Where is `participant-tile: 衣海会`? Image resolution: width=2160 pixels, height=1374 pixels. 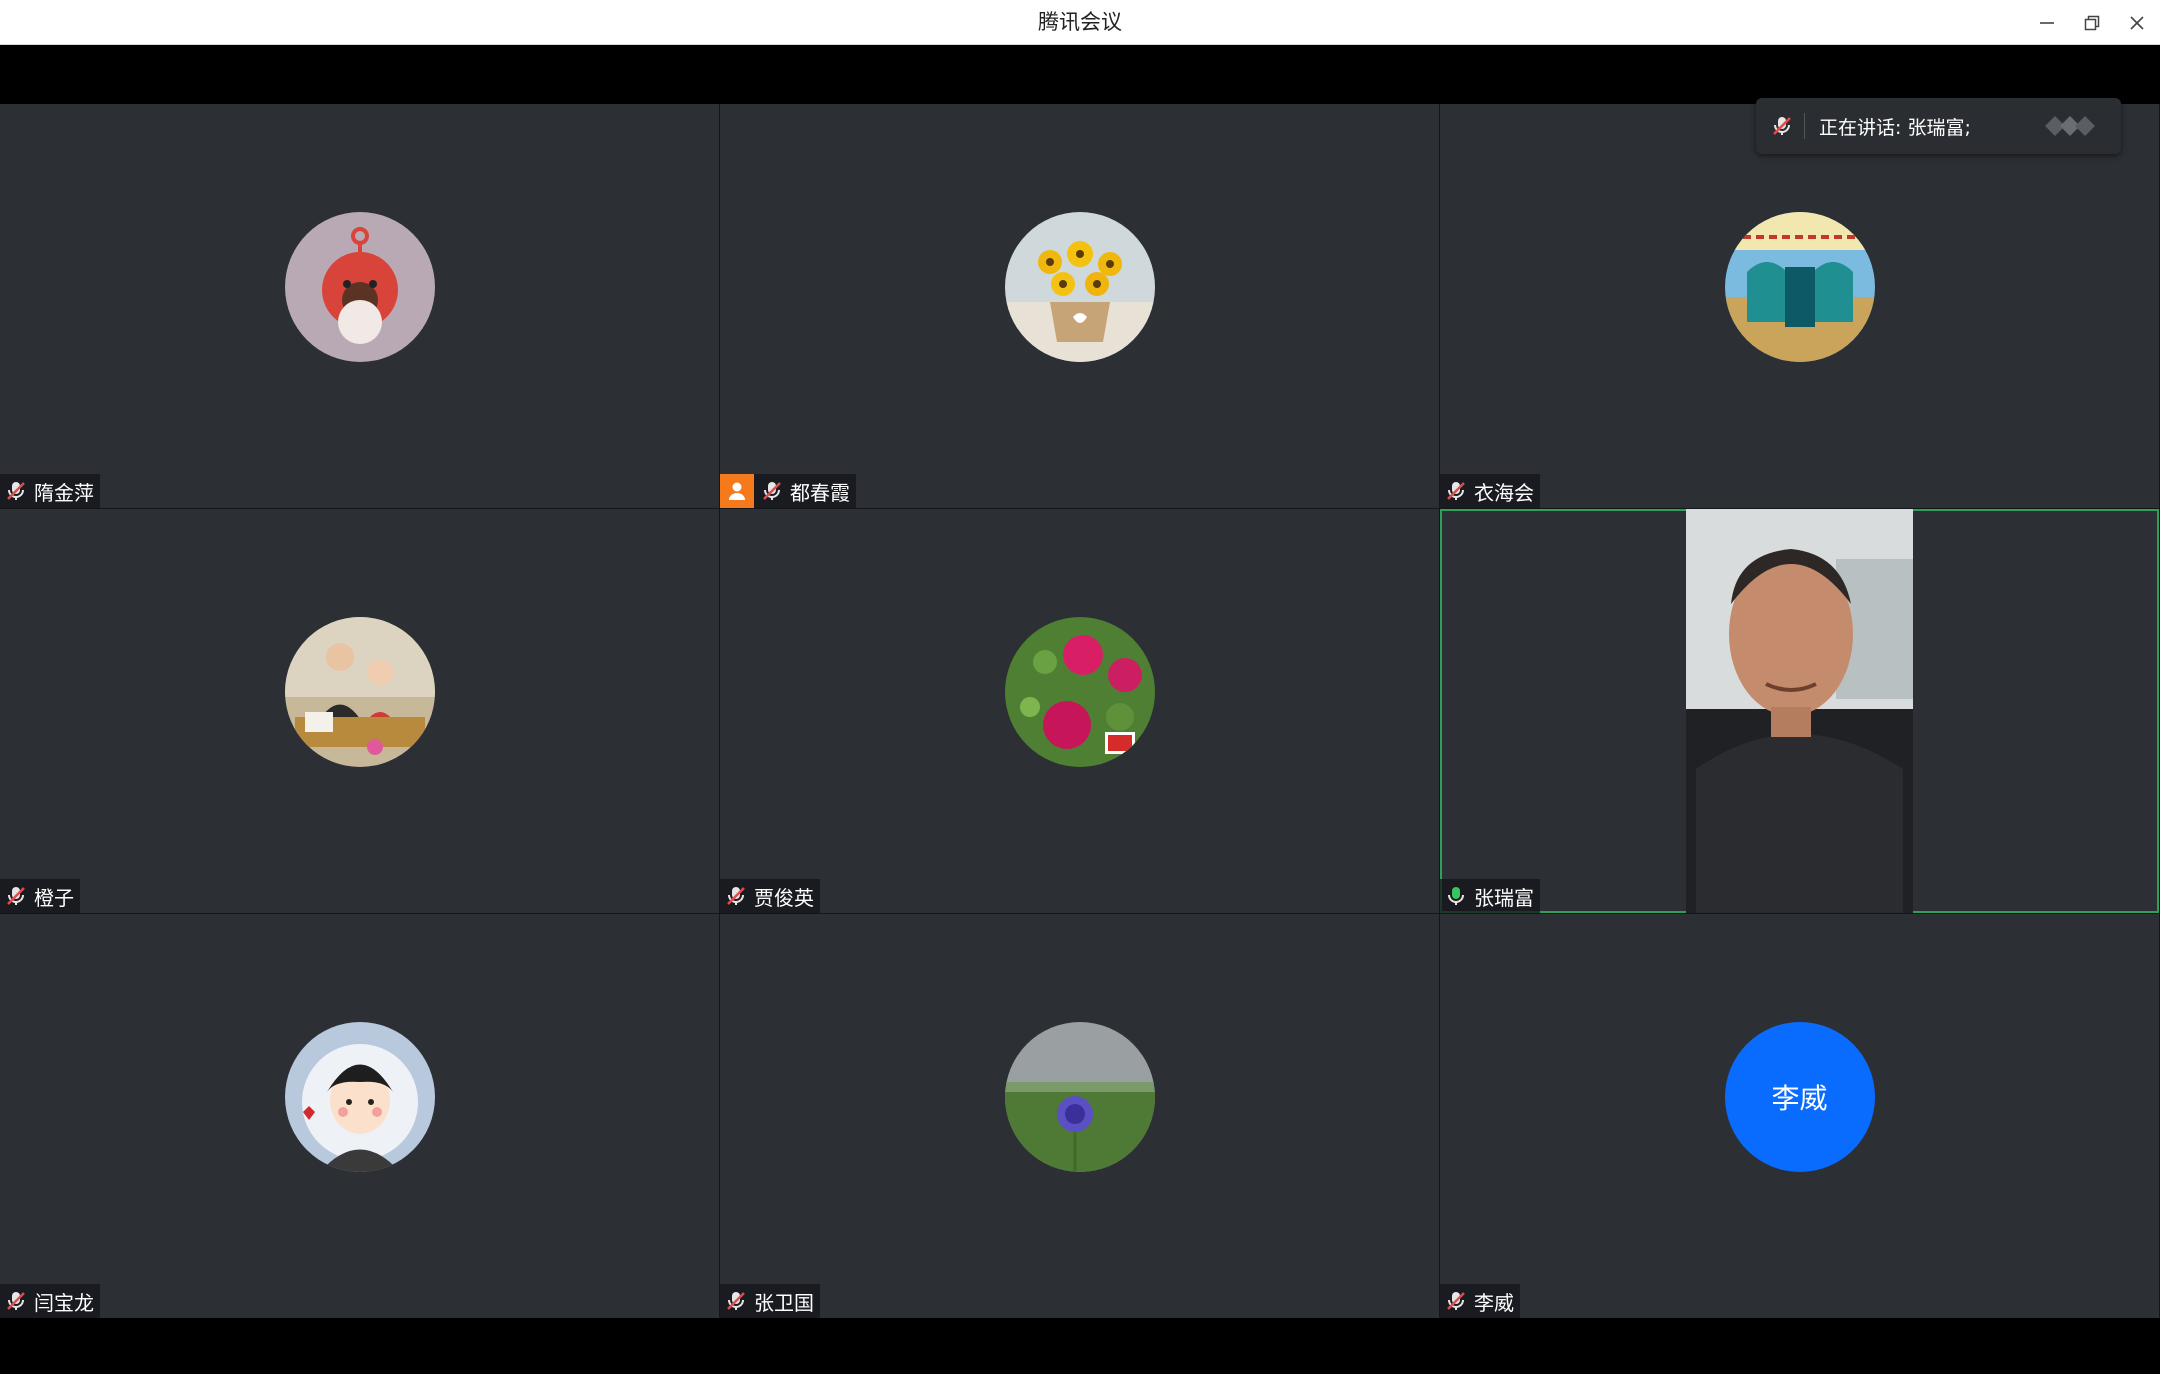
participant-tile: 衣海会 is located at coordinates (1799, 306).